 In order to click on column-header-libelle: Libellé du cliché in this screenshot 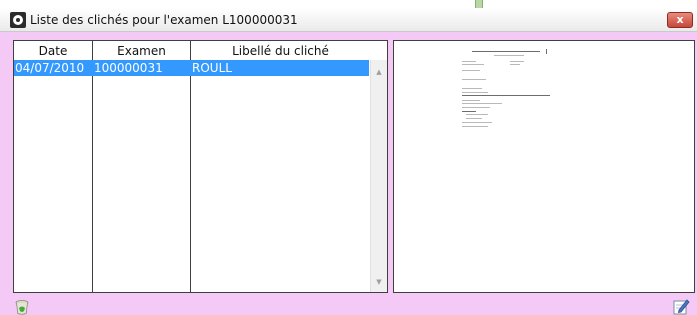, I will do `click(280, 51)`.